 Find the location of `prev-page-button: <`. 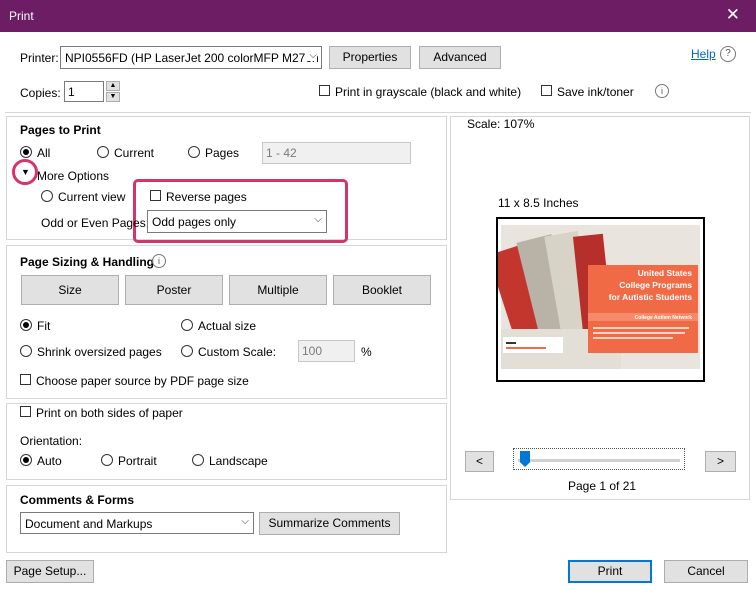

prev-page-button: < is located at coordinates (479, 461).